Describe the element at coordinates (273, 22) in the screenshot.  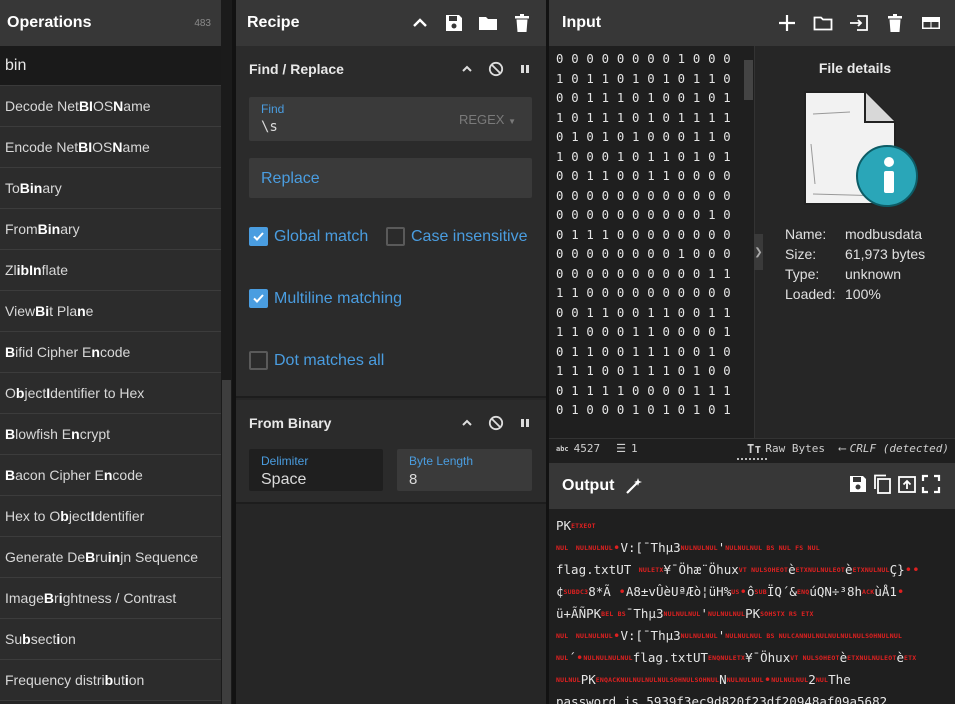
I see `recipe-title: Recipe` at that location.